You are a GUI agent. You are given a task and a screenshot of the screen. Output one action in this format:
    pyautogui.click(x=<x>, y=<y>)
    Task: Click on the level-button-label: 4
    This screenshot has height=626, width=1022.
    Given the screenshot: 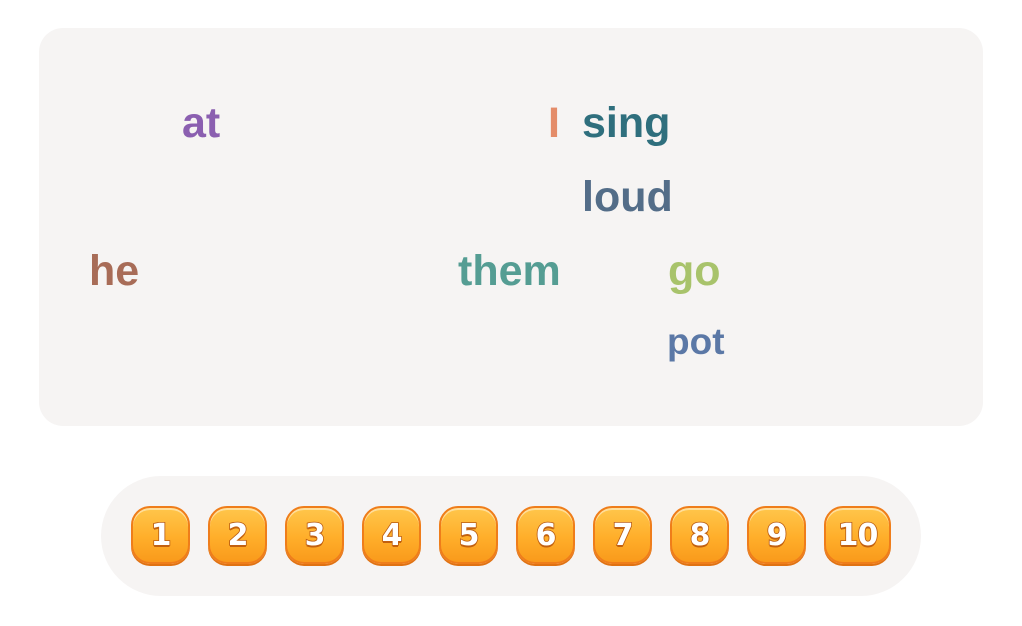 What is the action you would take?
    pyautogui.click(x=392, y=535)
    